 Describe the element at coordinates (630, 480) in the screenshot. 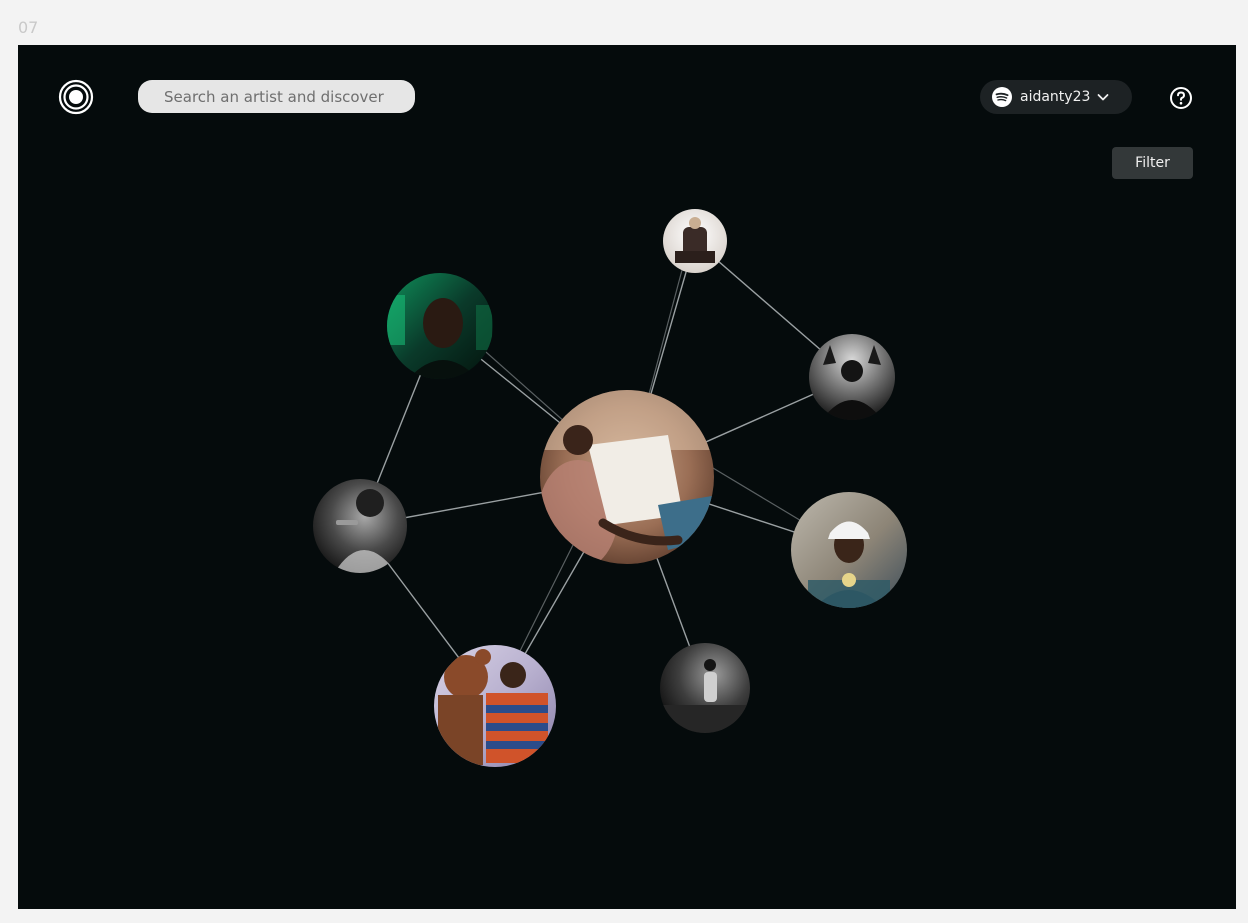

I see `artist-node-center` at that location.